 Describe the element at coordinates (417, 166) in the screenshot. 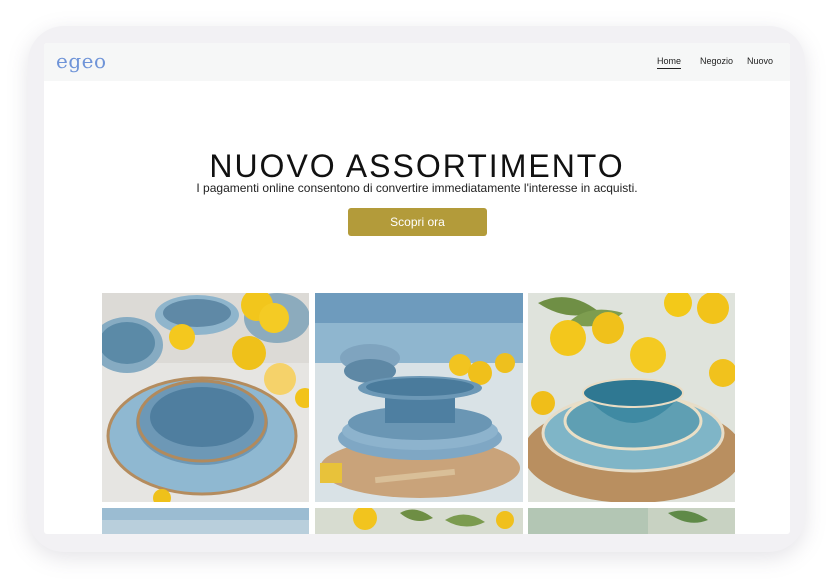

I see `hero-title: NUOVO ASSORTIMENTO` at that location.